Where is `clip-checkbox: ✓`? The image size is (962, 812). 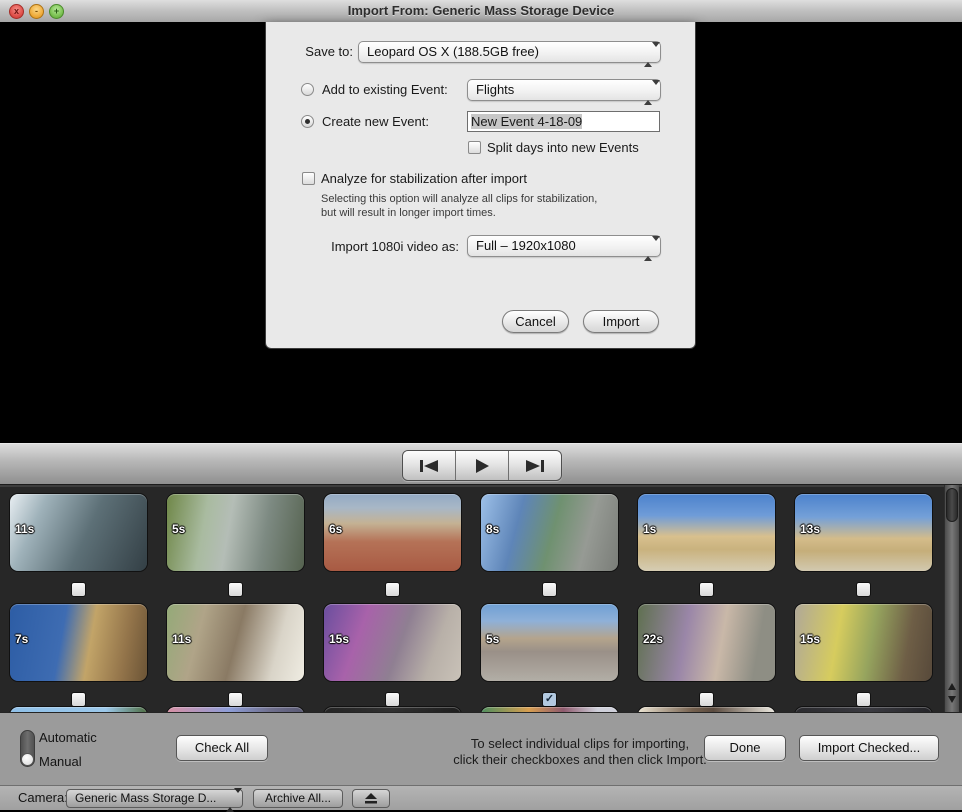 clip-checkbox: ✓ is located at coordinates (549, 699).